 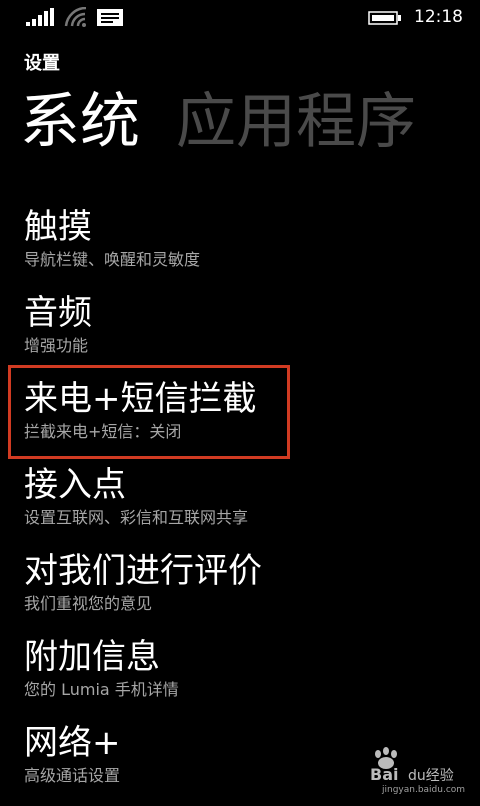 I want to click on svg-text: du经验, so click(x=431, y=776).